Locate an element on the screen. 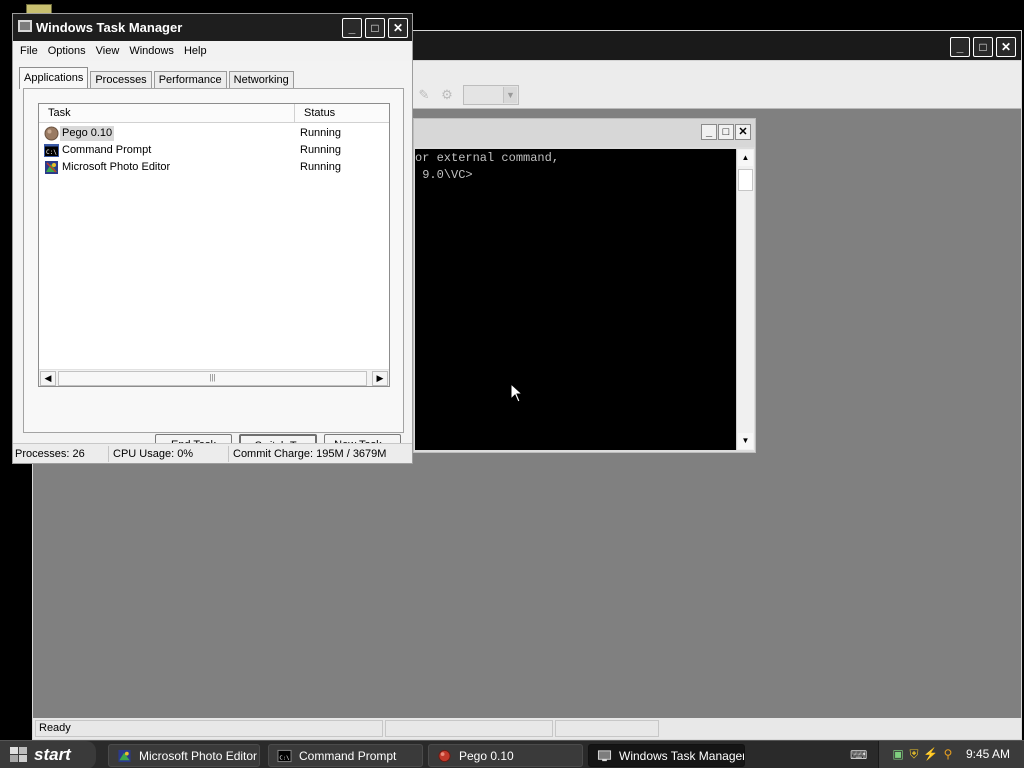 The width and height of the screenshot is (1024, 768). taskbar-button-command-prompt: C:\ Command Prompt is located at coordinates (345, 755).